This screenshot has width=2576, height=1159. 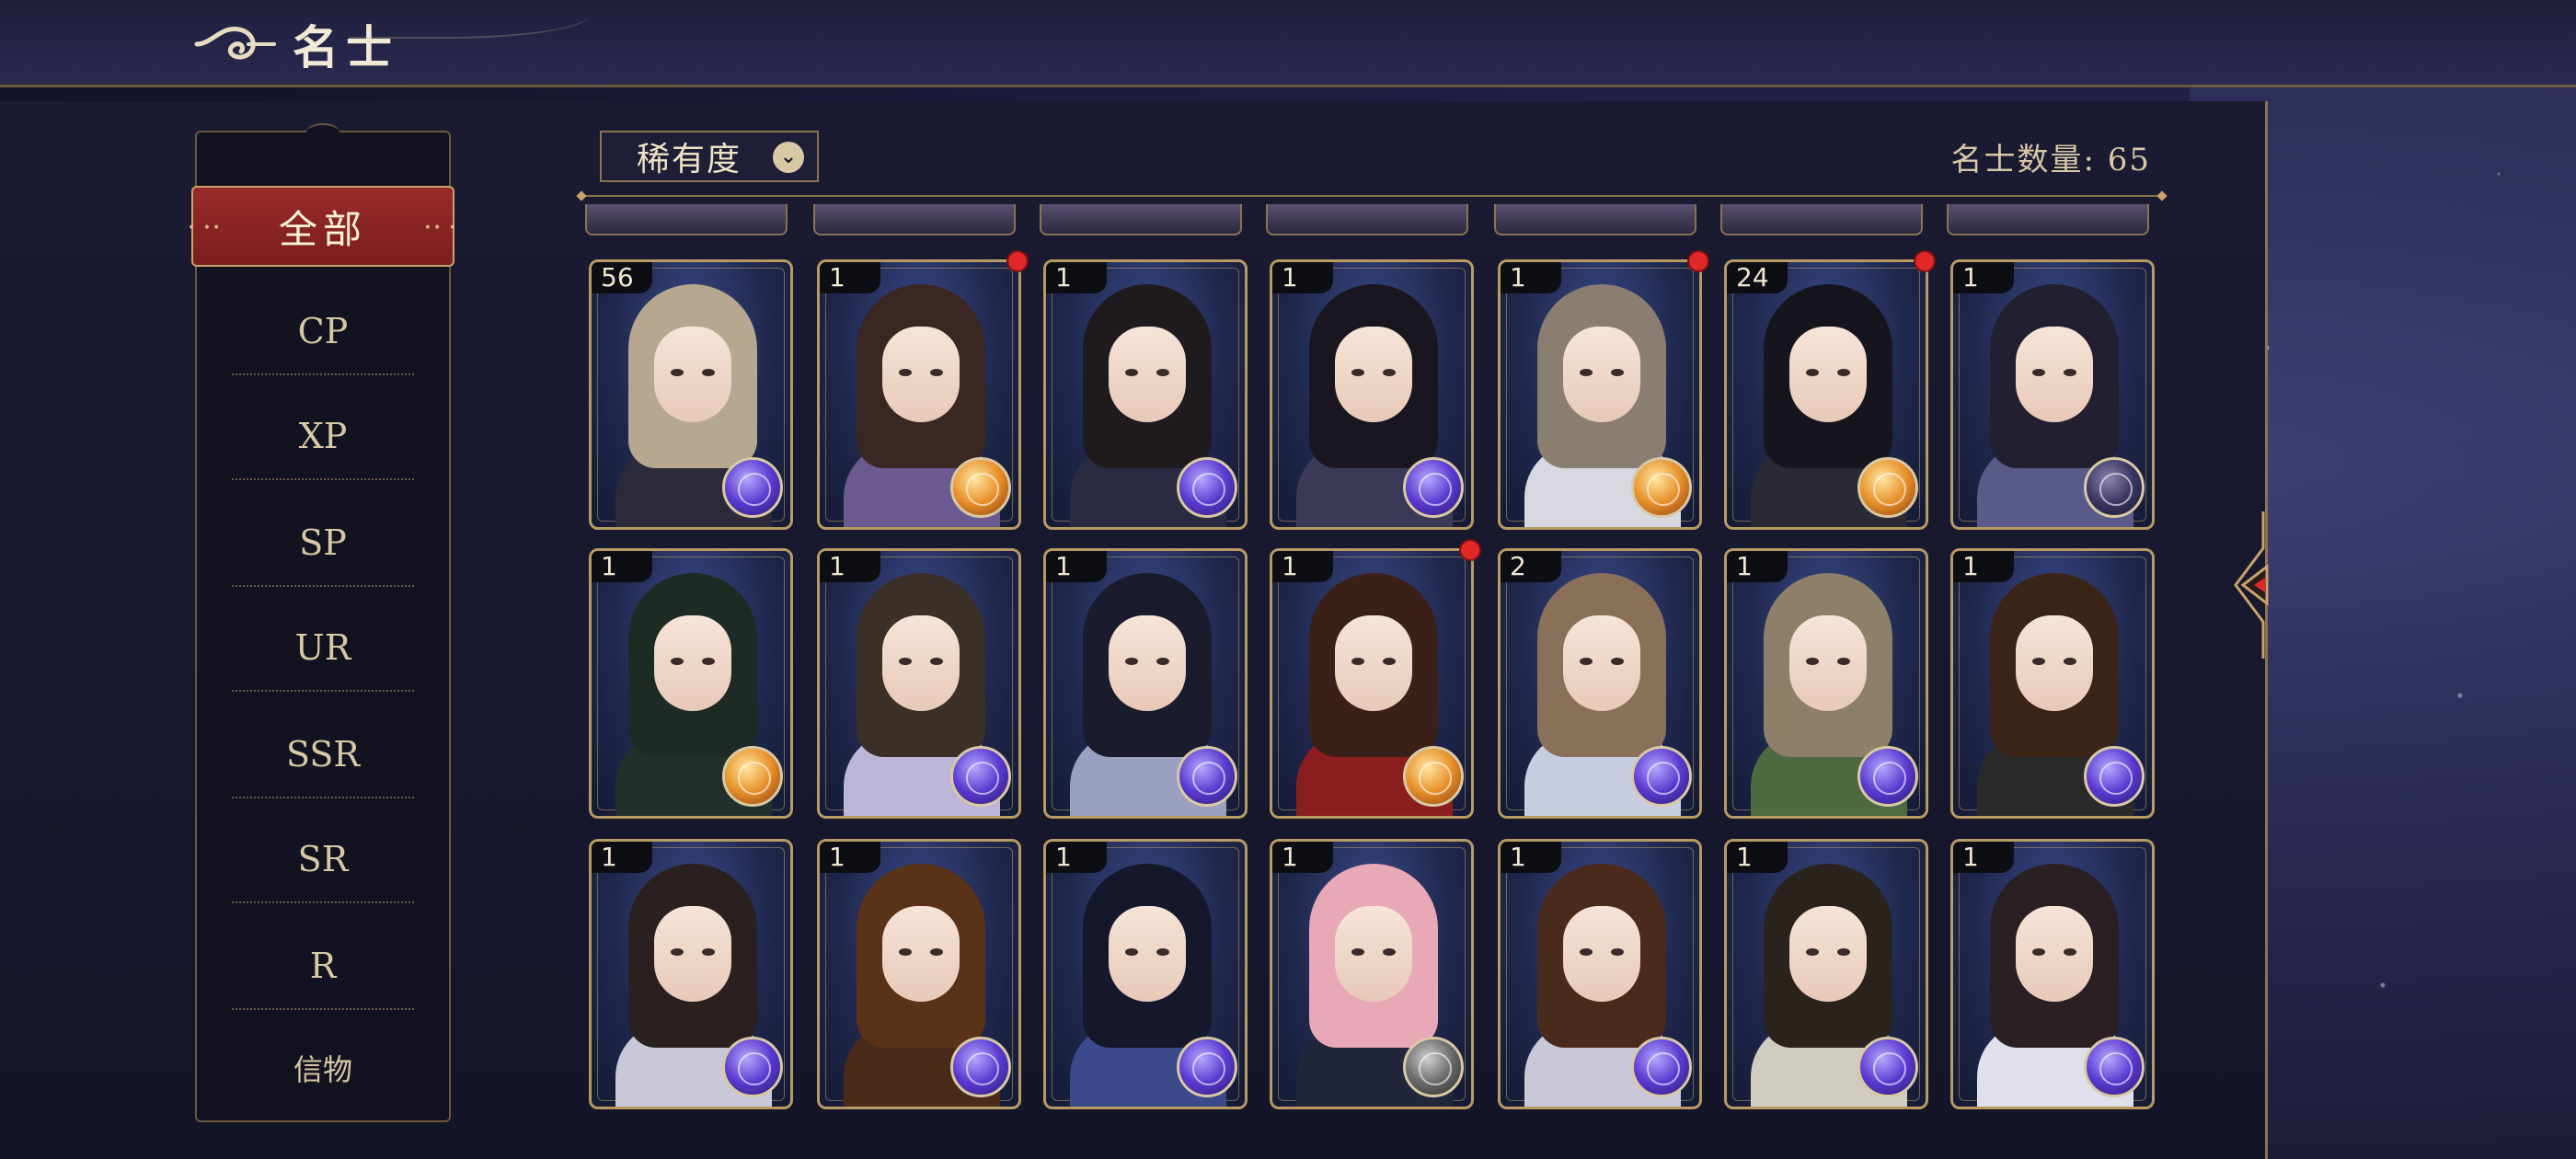 I want to click on rarity-filter-dropdown: 稀有度 ⌄, so click(x=709, y=156).